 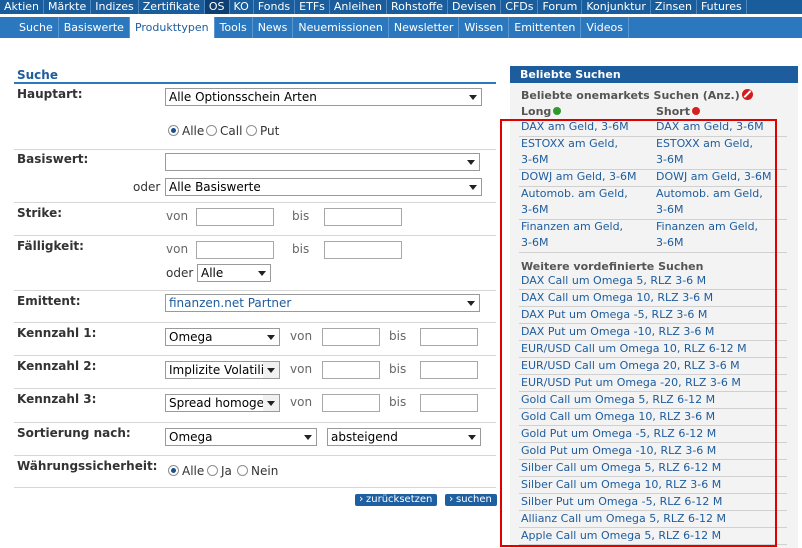 What do you see at coordinates (471, 499) in the screenshot?
I see `search-button: suchen` at bounding box center [471, 499].